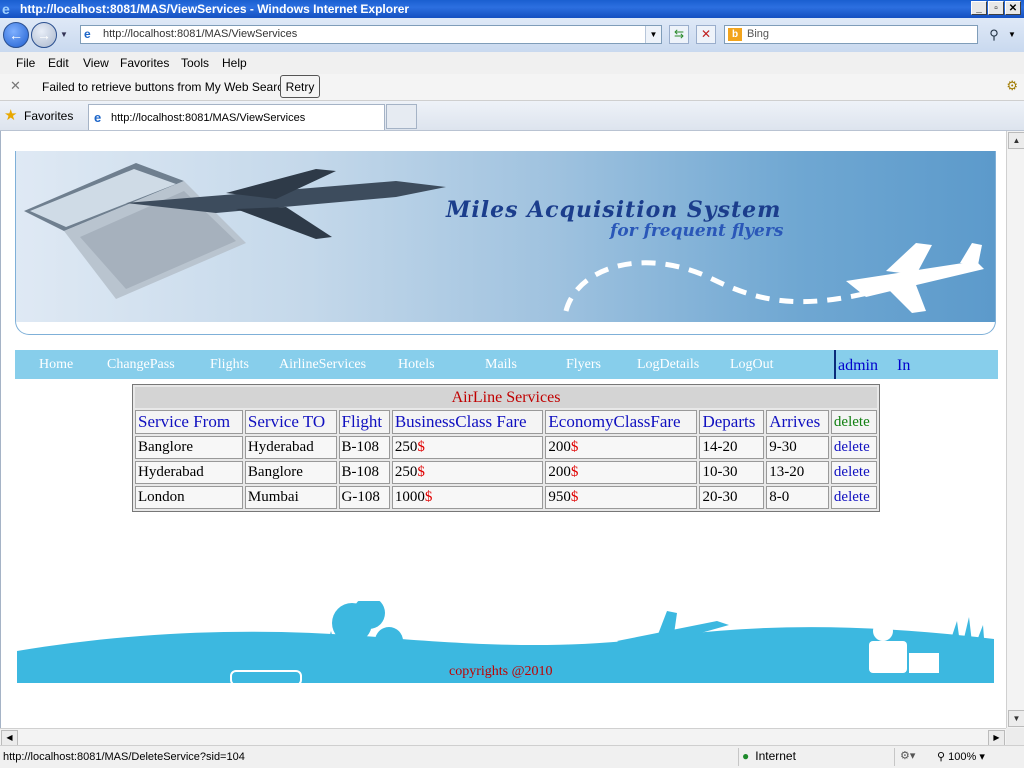 The height and width of the screenshot is (768, 1024). I want to click on search-field: b Bing, so click(851, 34).